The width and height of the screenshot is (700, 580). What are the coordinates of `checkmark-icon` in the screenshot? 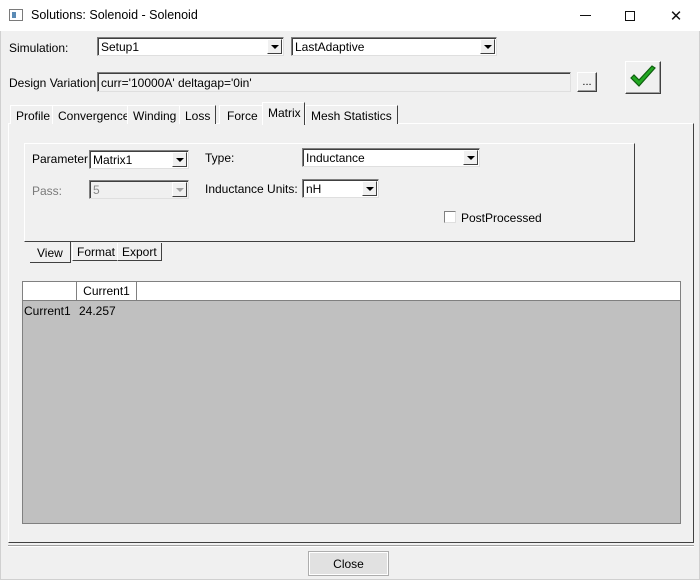 It's located at (643, 76).